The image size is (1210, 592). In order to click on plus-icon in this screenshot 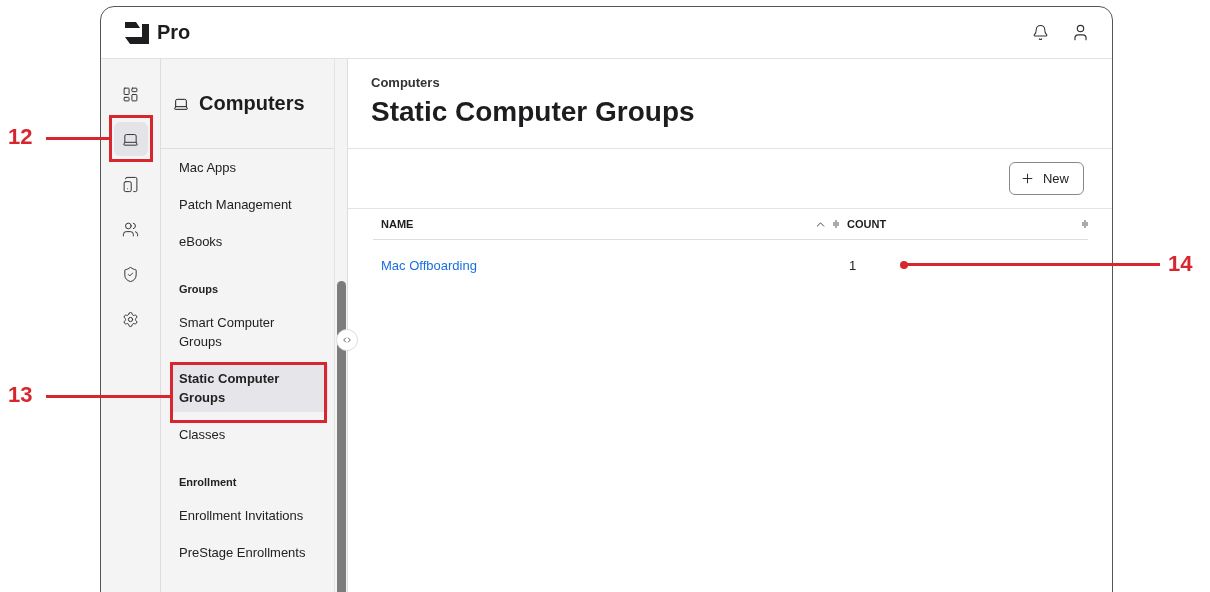, I will do `click(1027, 178)`.